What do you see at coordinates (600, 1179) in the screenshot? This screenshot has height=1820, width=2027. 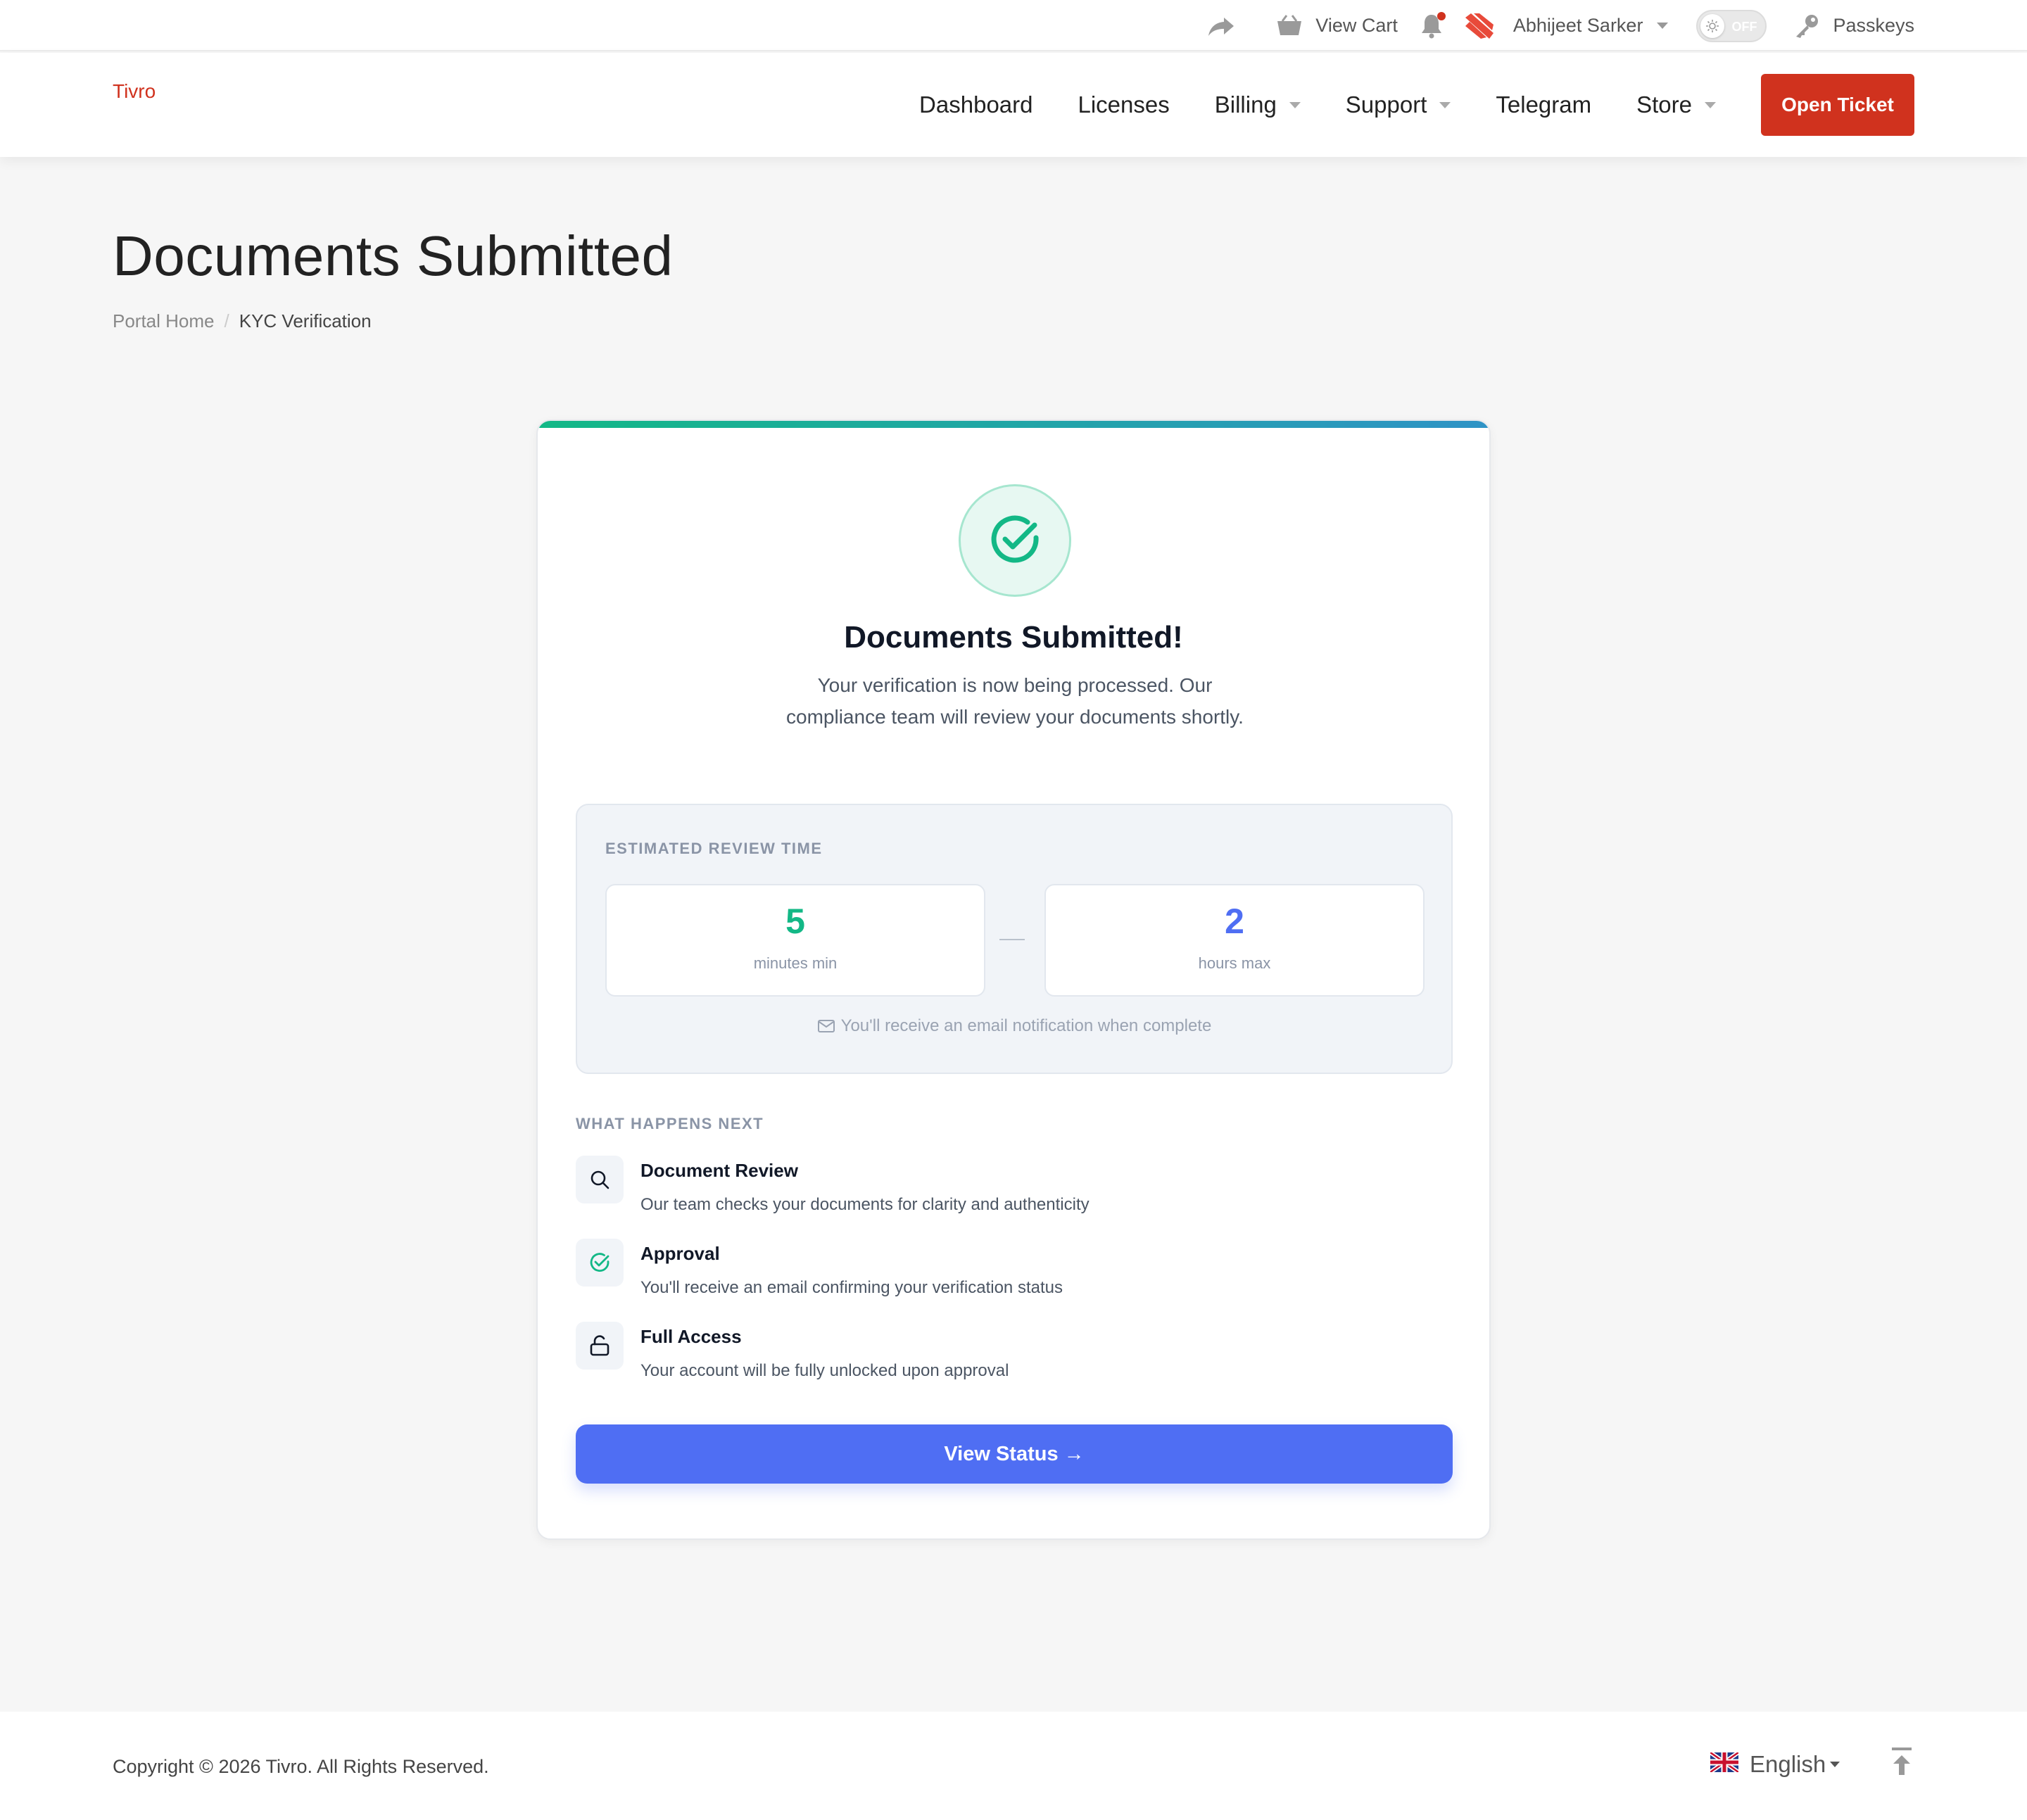 I see `search-icon` at bounding box center [600, 1179].